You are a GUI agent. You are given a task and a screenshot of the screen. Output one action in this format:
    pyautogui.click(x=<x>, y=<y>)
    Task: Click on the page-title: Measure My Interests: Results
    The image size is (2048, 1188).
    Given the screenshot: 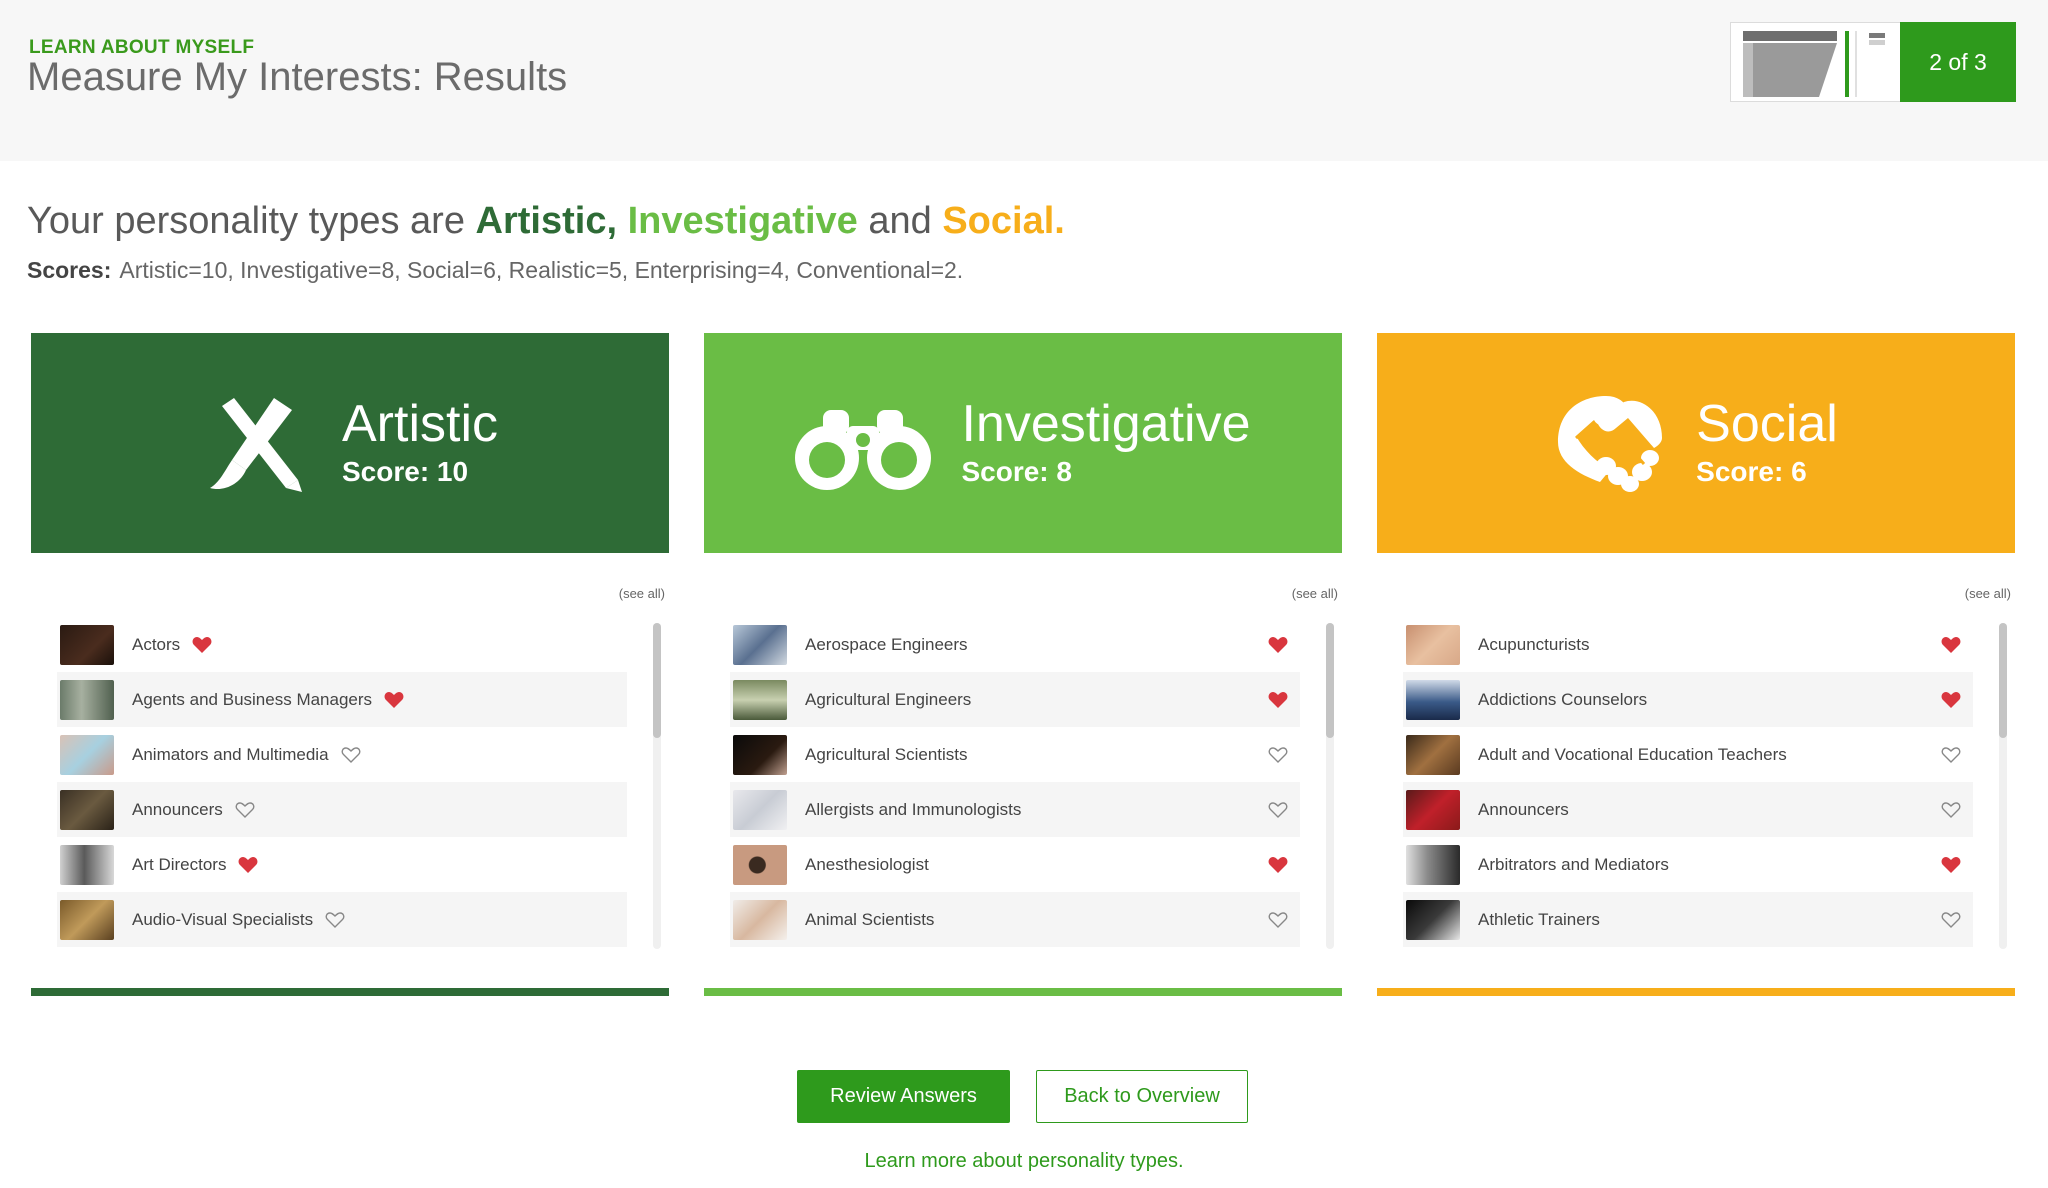 What is the action you would take?
    pyautogui.click(x=297, y=77)
    